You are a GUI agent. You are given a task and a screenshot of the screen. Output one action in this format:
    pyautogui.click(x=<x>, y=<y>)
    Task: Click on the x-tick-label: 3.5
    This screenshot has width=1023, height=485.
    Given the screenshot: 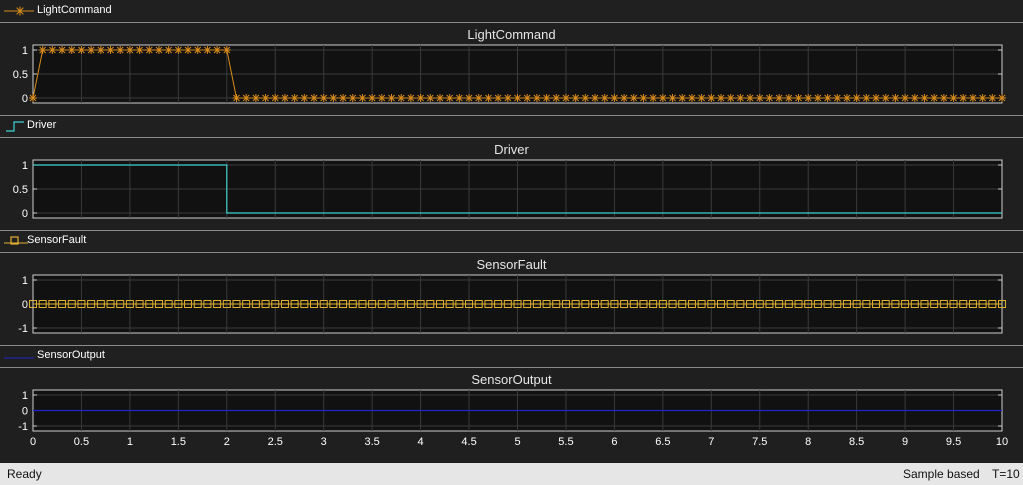 What is the action you would take?
    pyautogui.click(x=372, y=442)
    